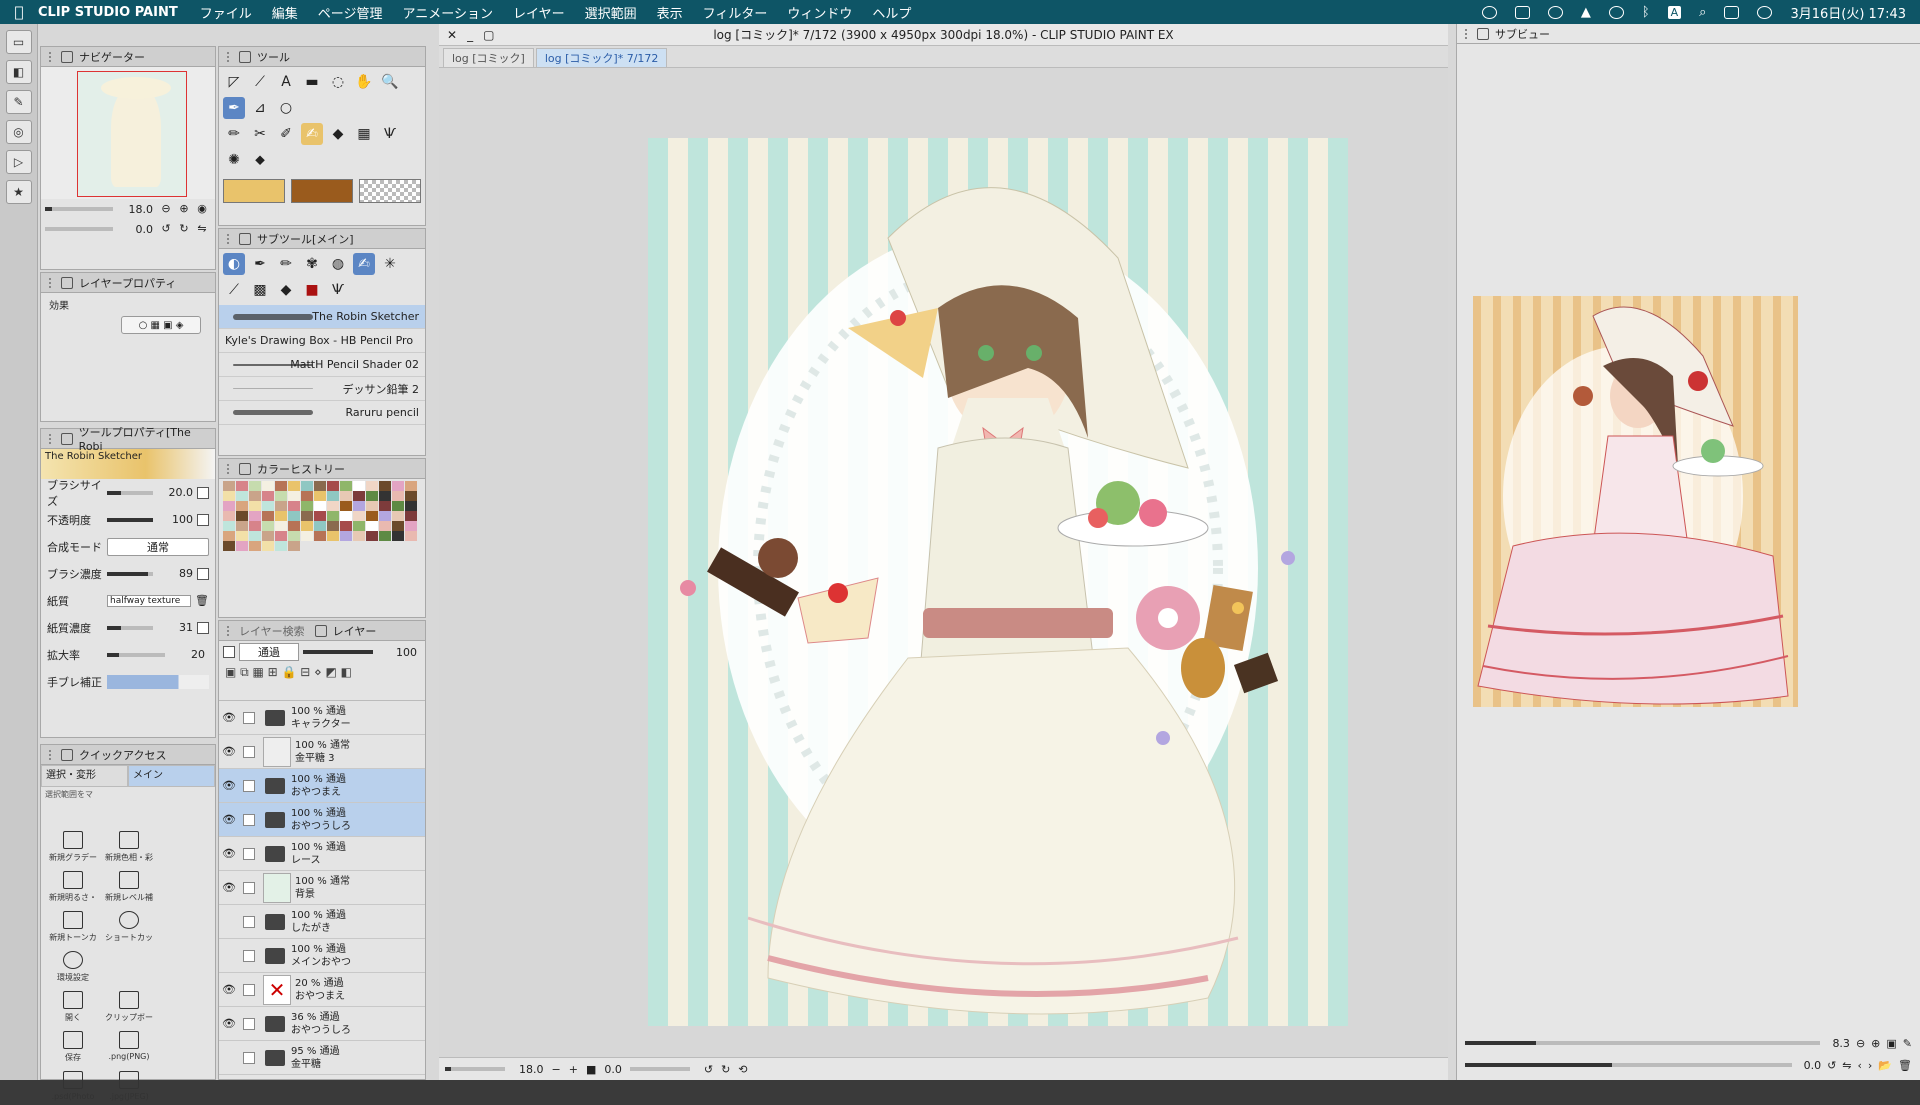 This screenshot has height=1105, width=1920. I want to click on paper-density-value: 31, so click(176, 627).